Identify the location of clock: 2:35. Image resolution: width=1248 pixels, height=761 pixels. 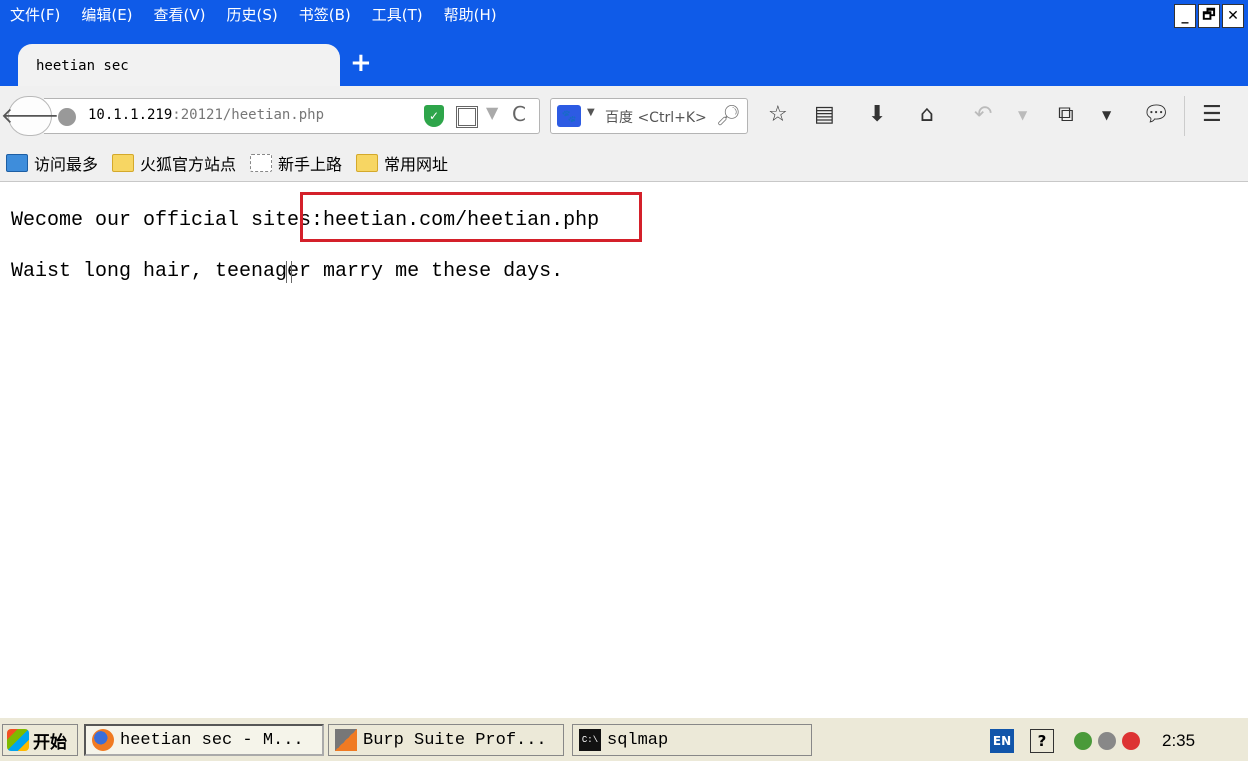
(1179, 740).